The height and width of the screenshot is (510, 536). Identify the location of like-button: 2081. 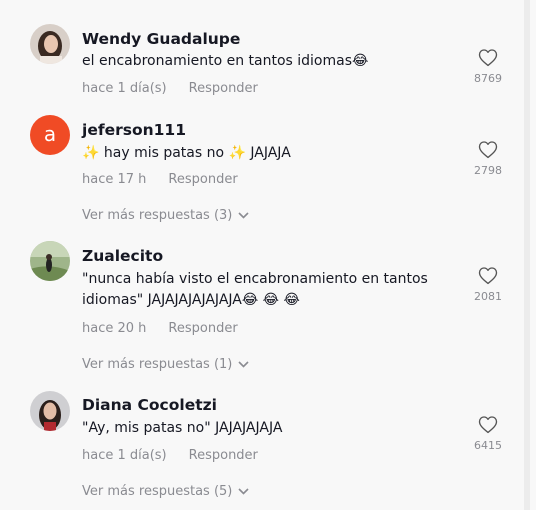
(488, 284).